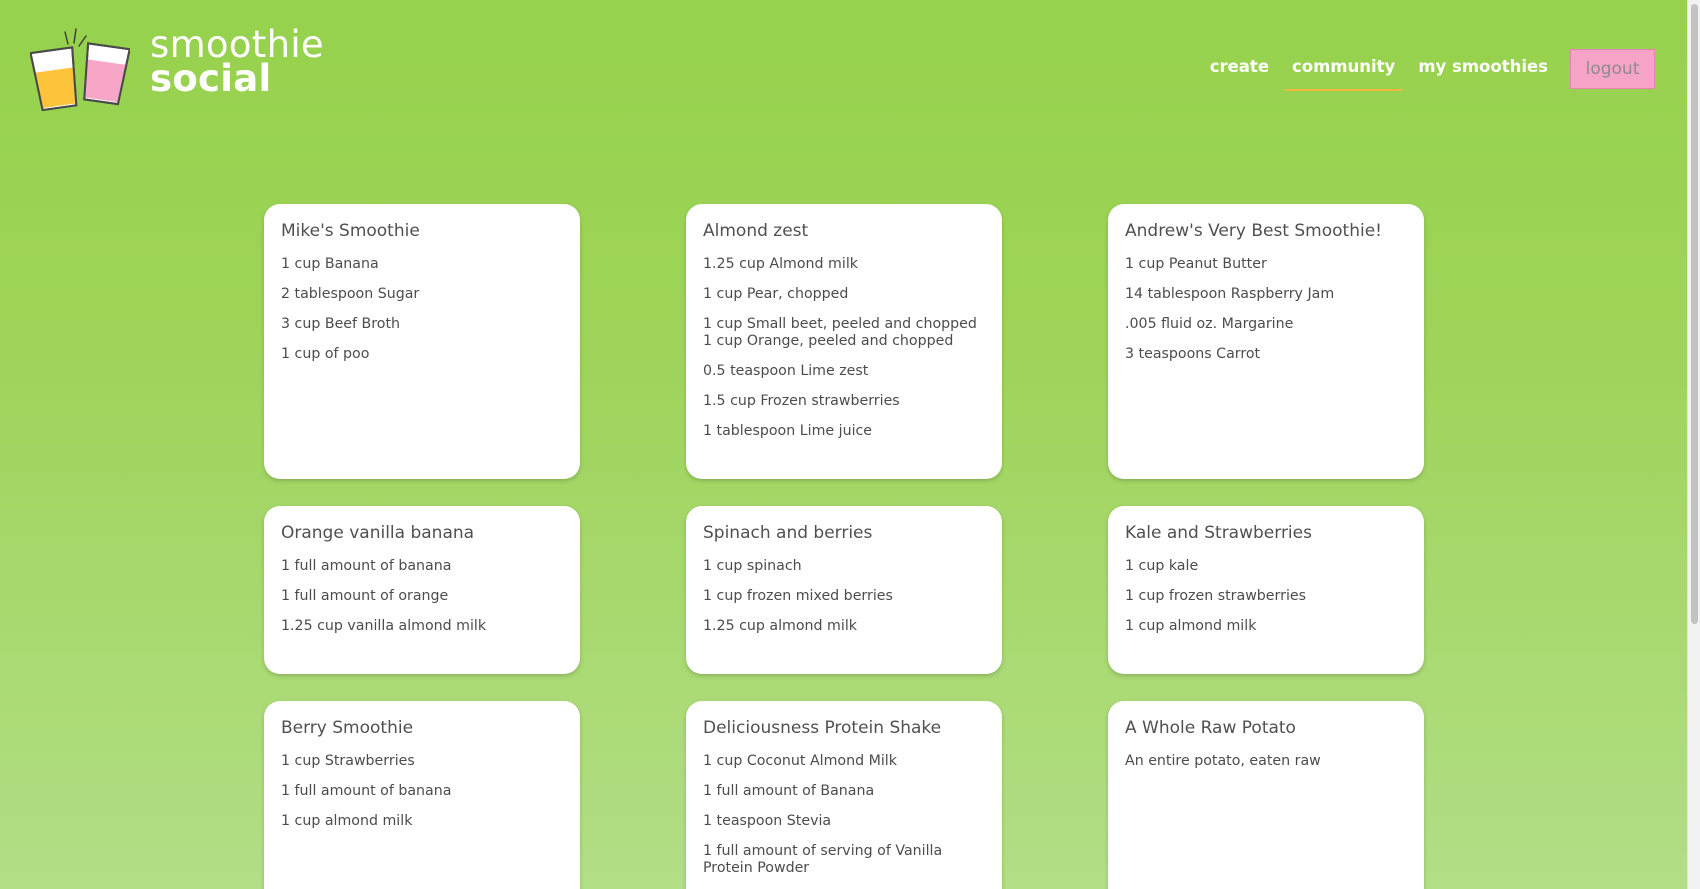 This screenshot has width=1700, height=889. I want to click on smoothie-title: Orange vanilla banana, so click(378, 533).